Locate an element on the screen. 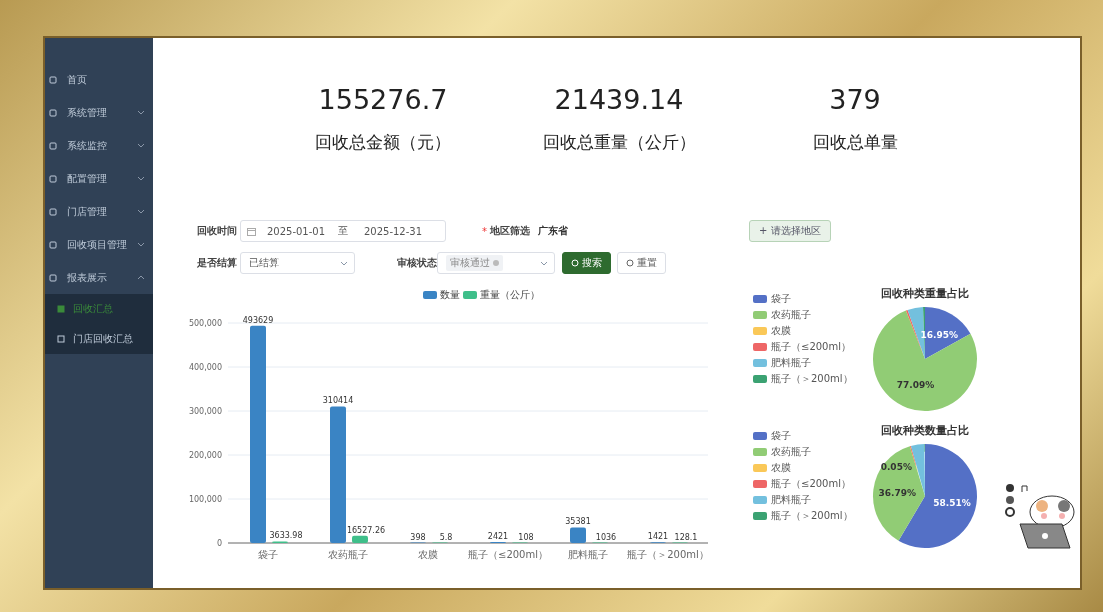 The image size is (1103, 612). field-label: 回收时间 is located at coordinates (217, 231).